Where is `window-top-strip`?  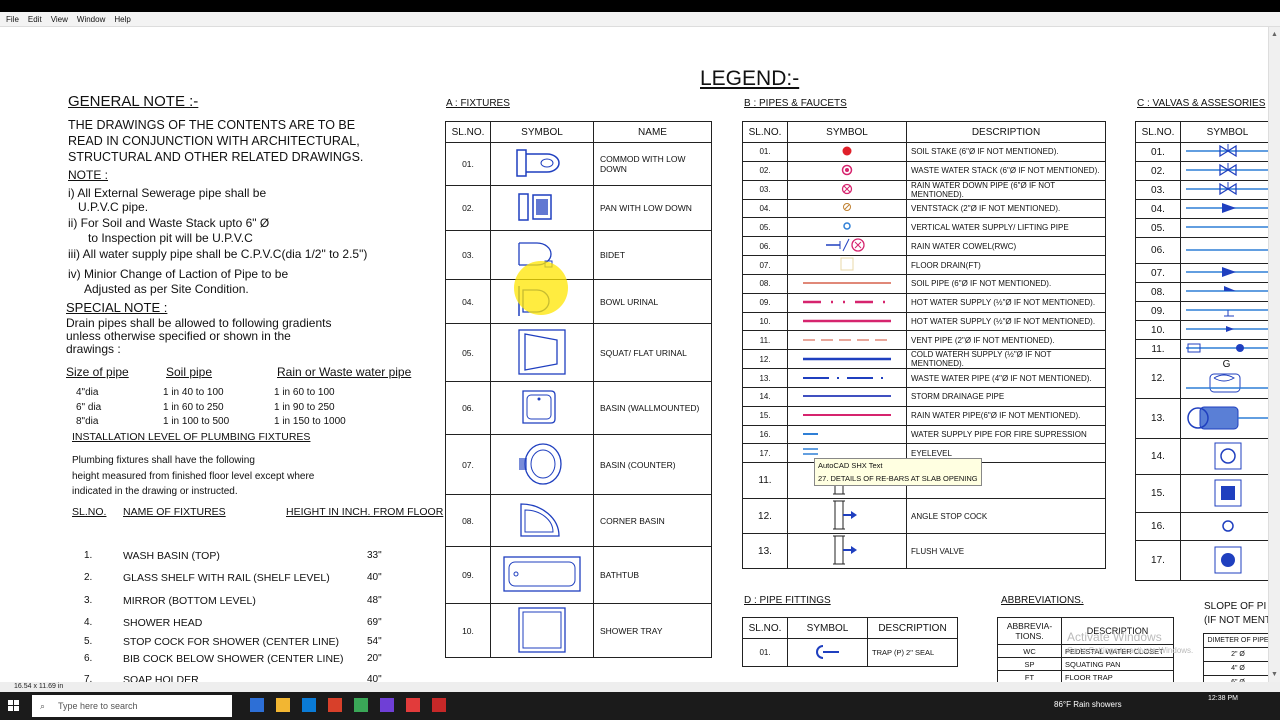
window-top-strip is located at coordinates (640, 6).